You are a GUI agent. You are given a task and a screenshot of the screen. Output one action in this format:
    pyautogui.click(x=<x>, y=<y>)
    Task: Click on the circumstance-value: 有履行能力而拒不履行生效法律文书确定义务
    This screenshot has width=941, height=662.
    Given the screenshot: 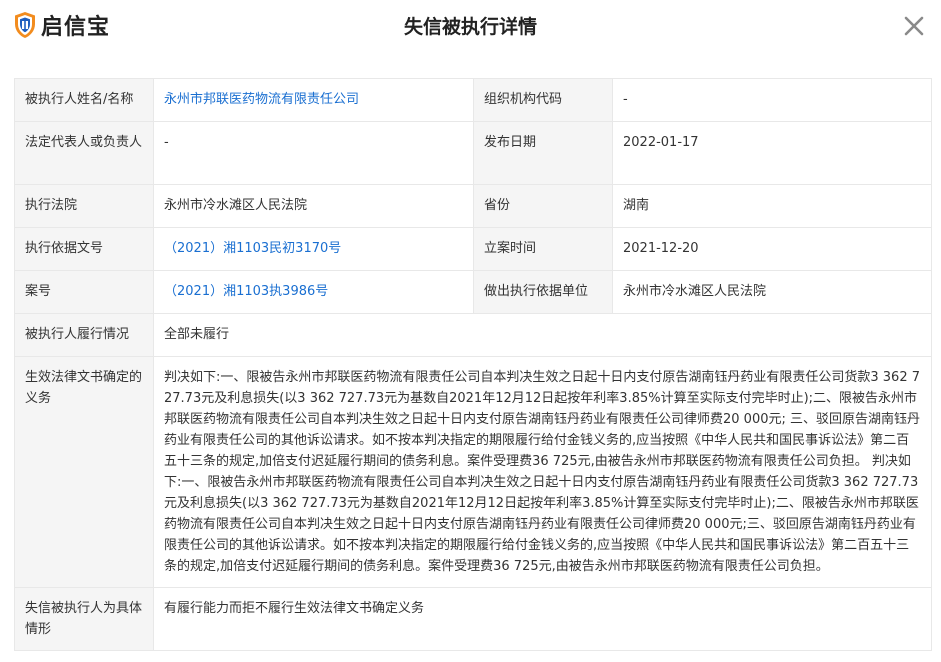 What is the action you would take?
    pyautogui.click(x=542, y=619)
    